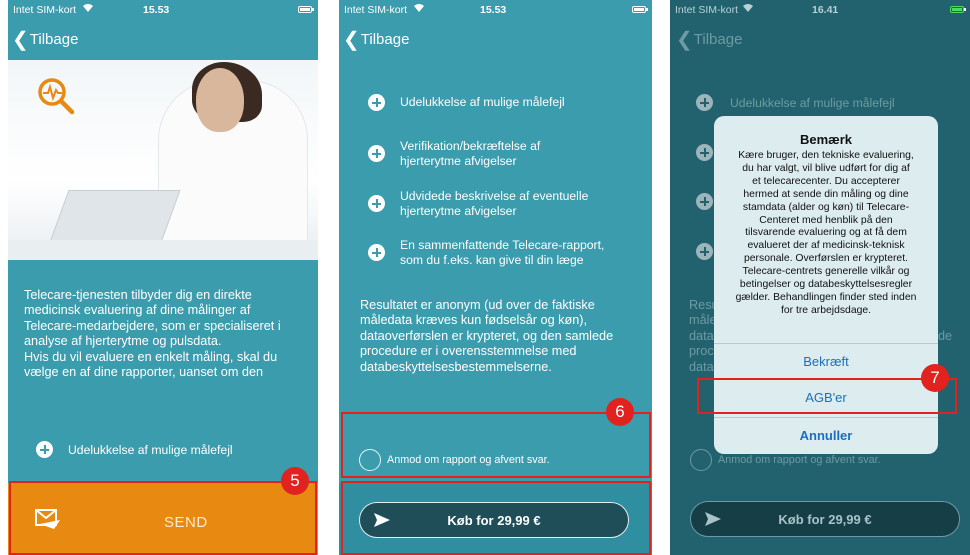 This screenshot has height=555, width=970. I want to click on highlight-box-buy, so click(496, 518).